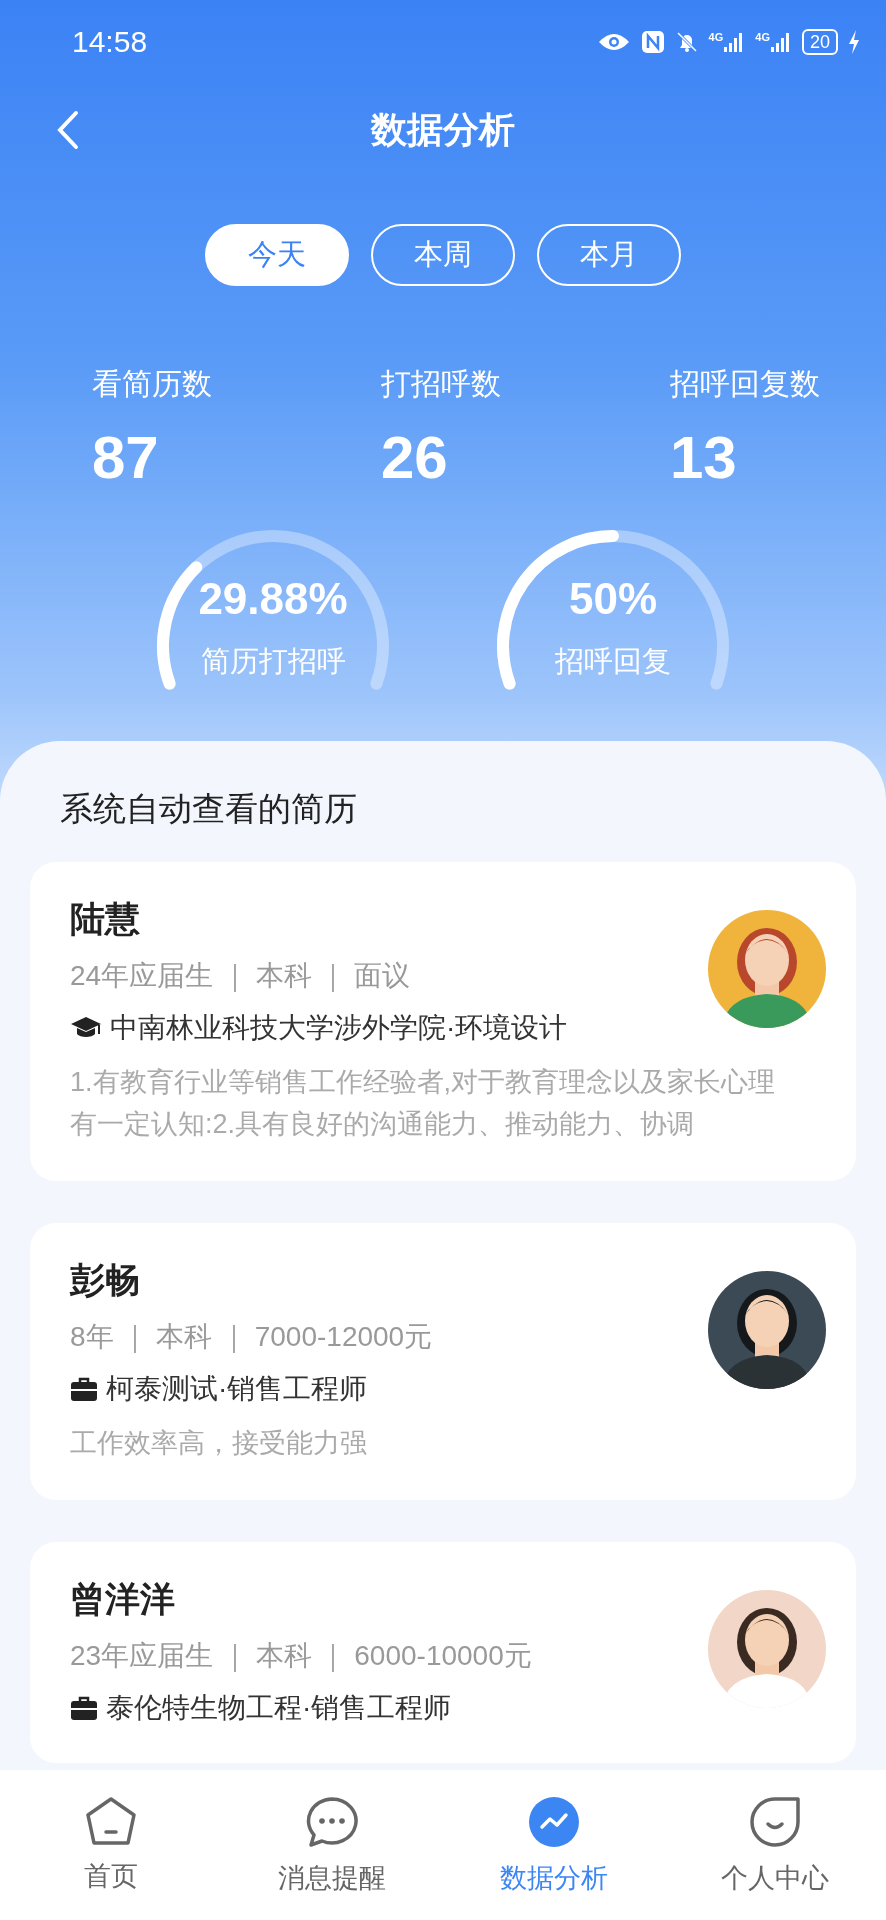  I want to click on candidate-summary: 工作效率高，接受能力强, so click(219, 1443).